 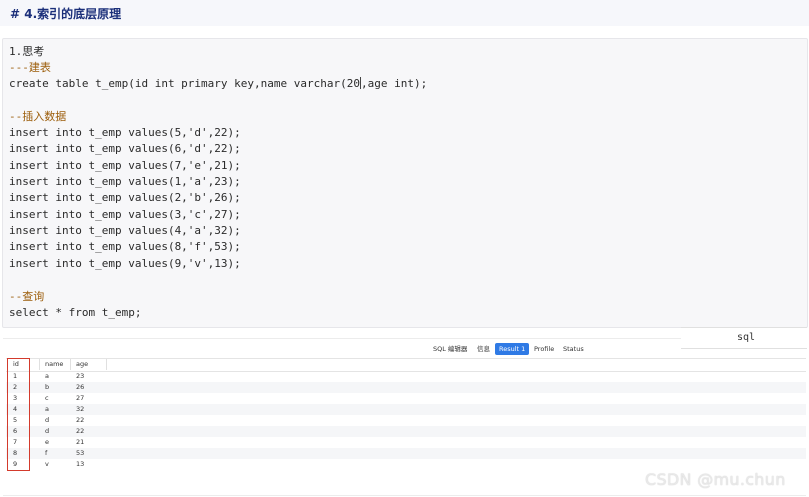 What do you see at coordinates (80, 398) in the screenshot?
I see `cell-age: 27` at bounding box center [80, 398].